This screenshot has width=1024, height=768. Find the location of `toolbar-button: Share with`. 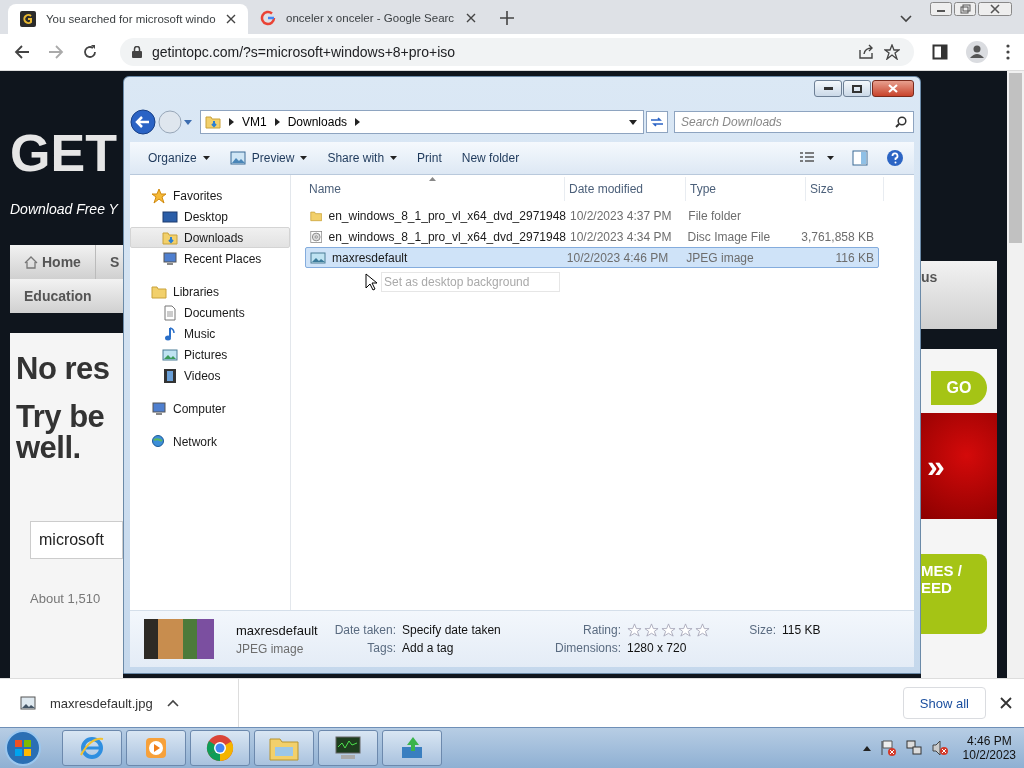

toolbar-button: Share with is located at coordinates (362, 158).